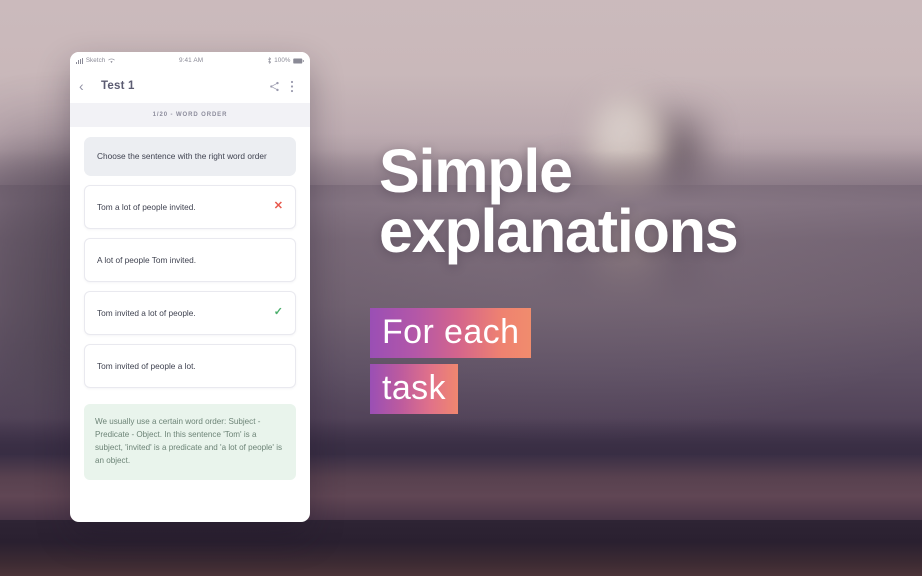 The width and height of the screenshot is (922, 576). I want to click on option-label: Tom invited a lot of people., so click(146, 312).